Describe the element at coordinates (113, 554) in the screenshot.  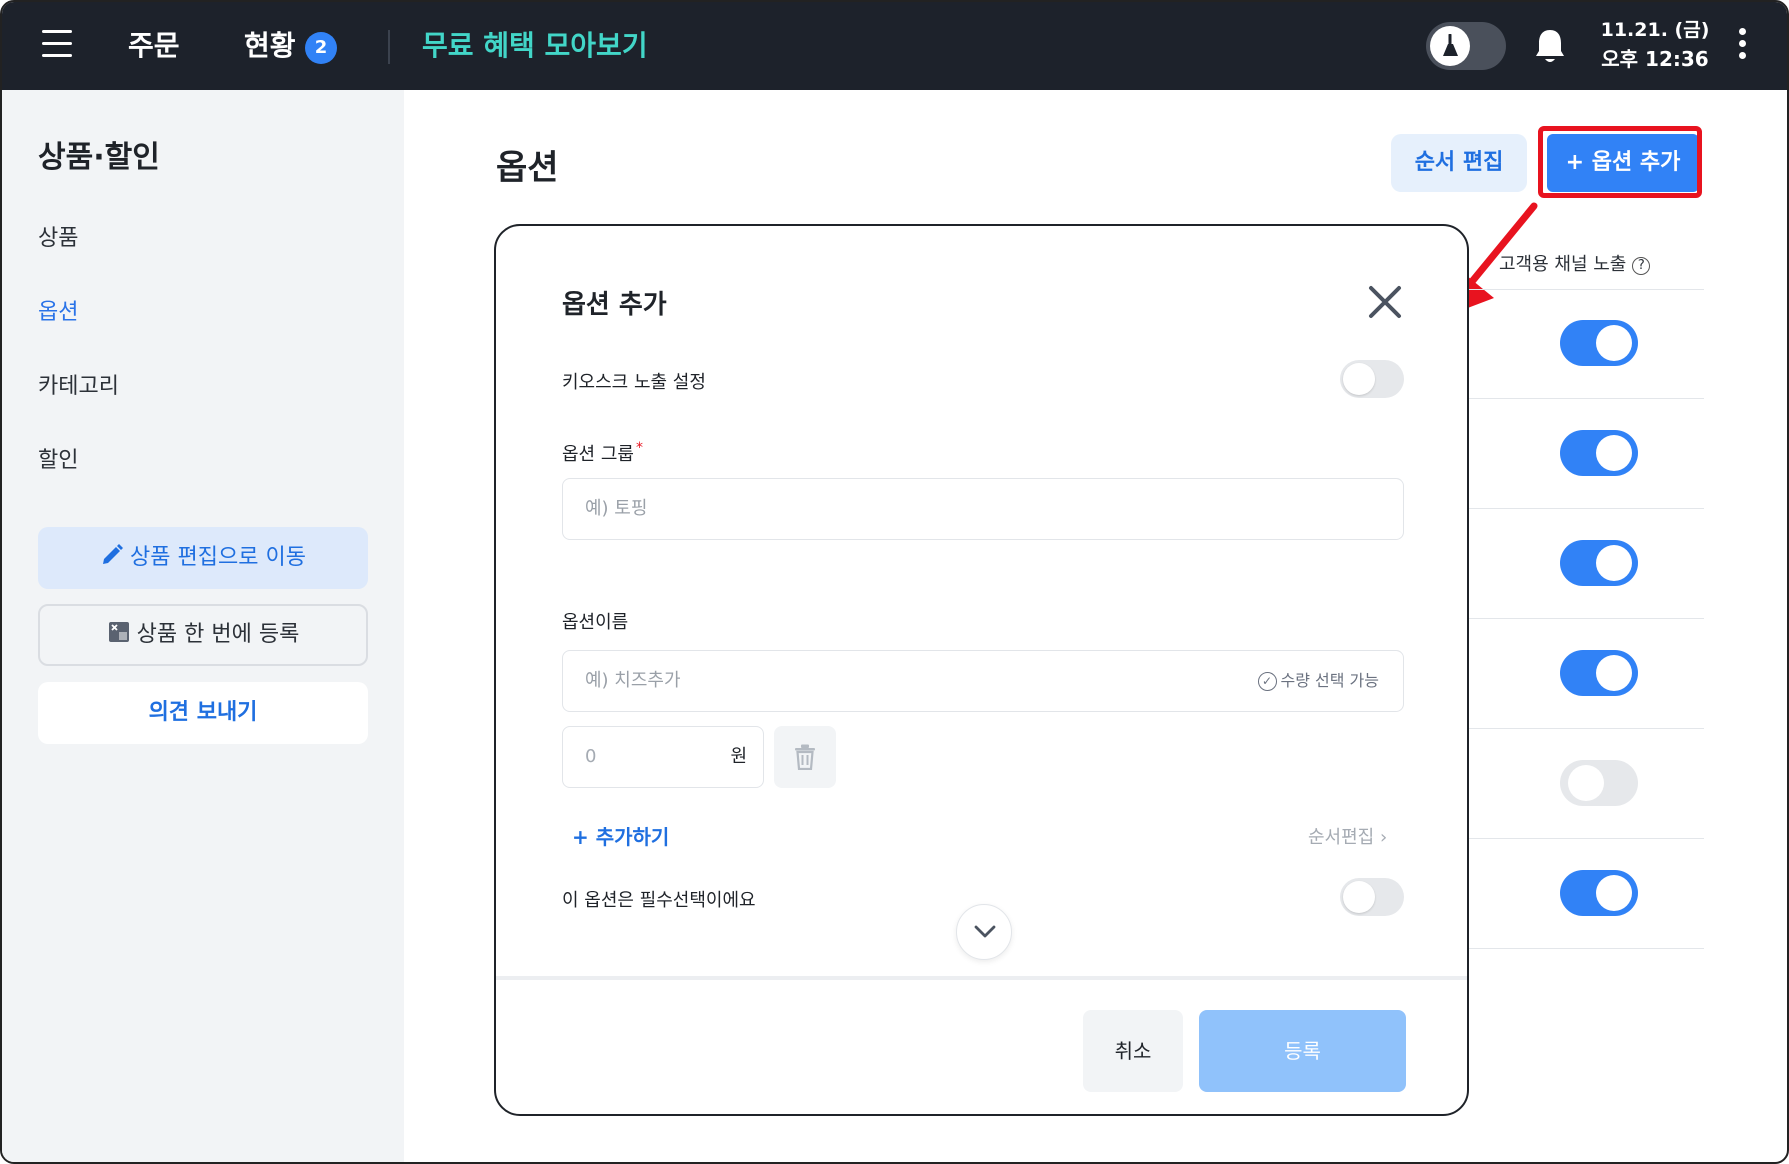
I see `pencil-icon` at that location.